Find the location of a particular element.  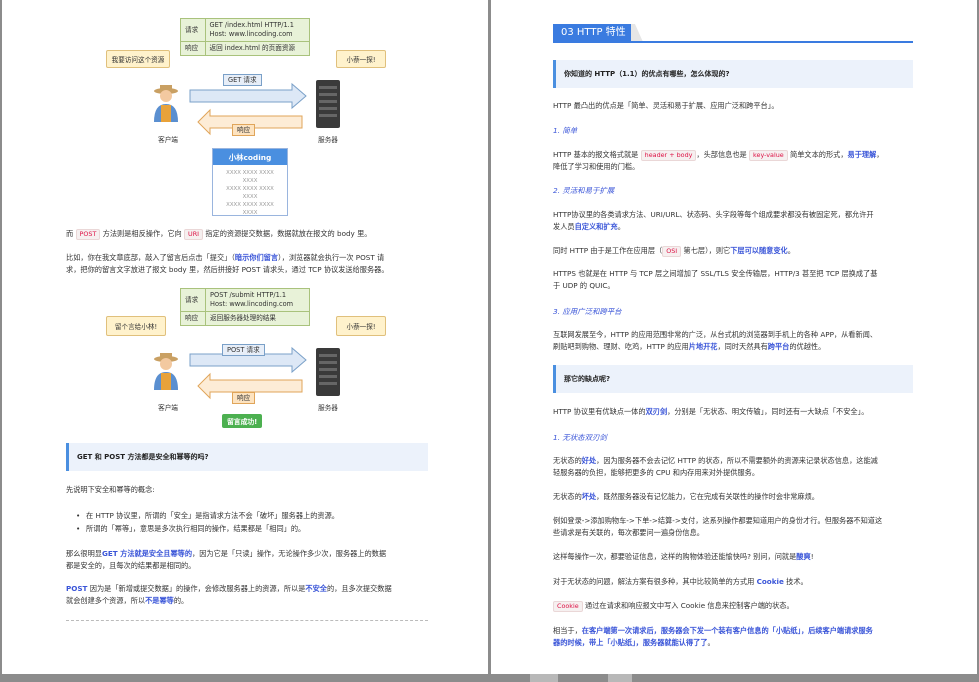

cookie-solution-paragraph: 对于无状态的问题，解法方案有很多种，其中比较简单的方式用 Cookie 技术。 is located at coordinates (680, 581).